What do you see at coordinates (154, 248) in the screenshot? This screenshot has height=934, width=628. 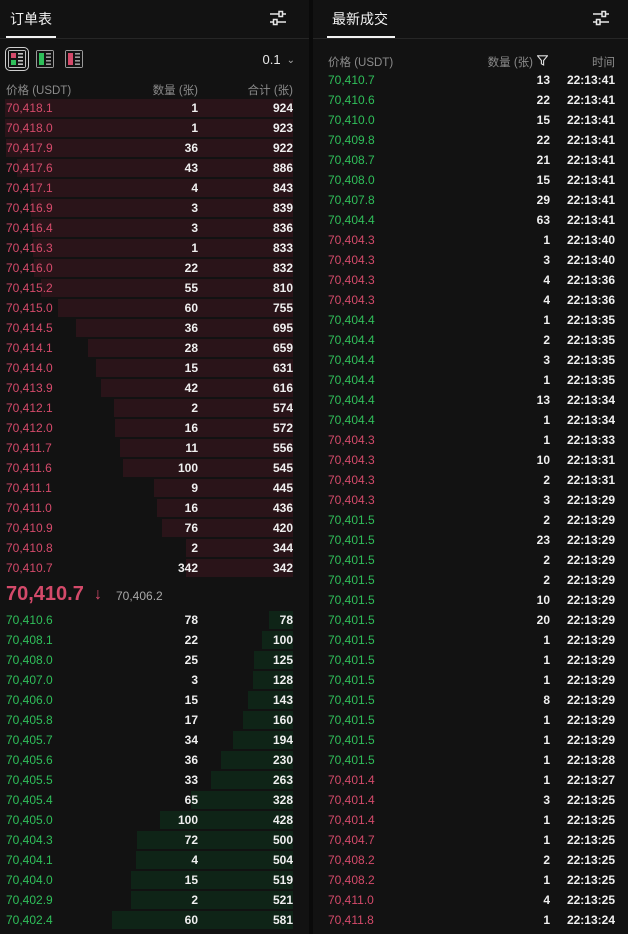 I see `ask-row: 70,416.3 1 833` at bounding box center [154, 248].